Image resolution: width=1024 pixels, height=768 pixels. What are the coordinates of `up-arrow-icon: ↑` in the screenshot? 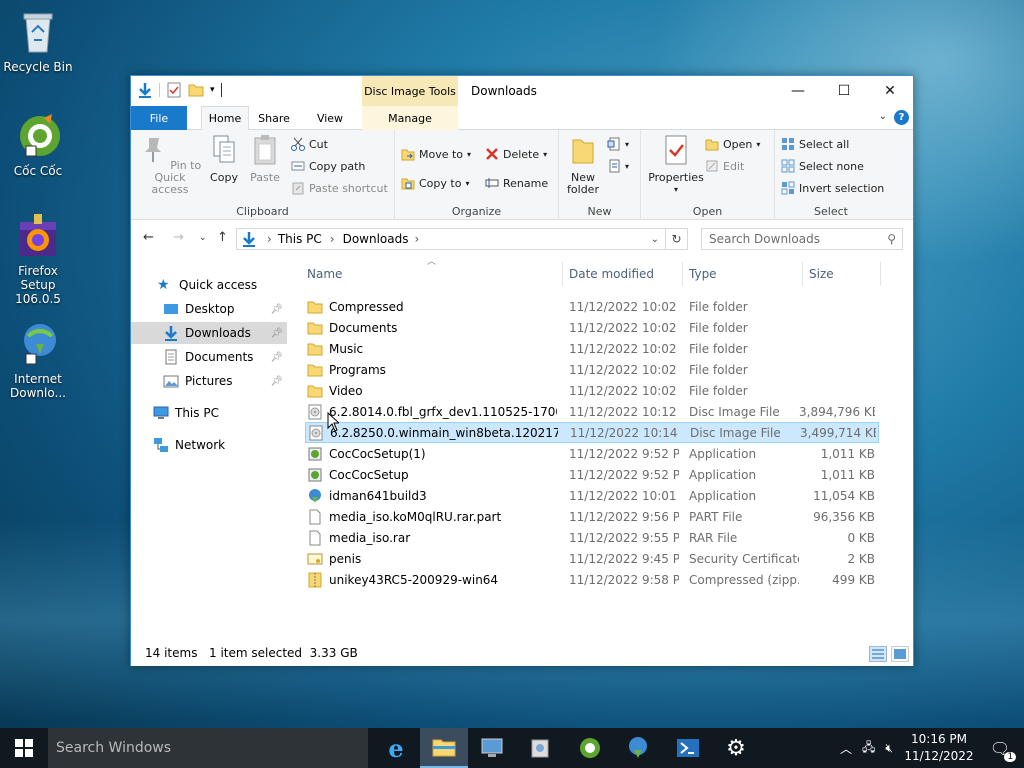 It's located at (222, 237).